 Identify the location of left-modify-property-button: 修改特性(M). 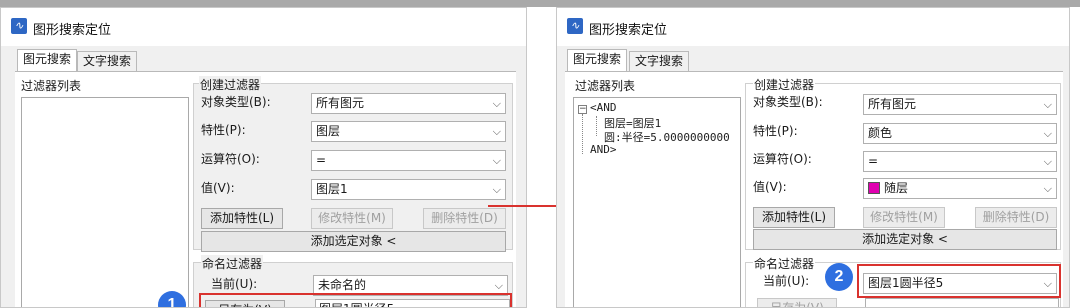
(352, 218).